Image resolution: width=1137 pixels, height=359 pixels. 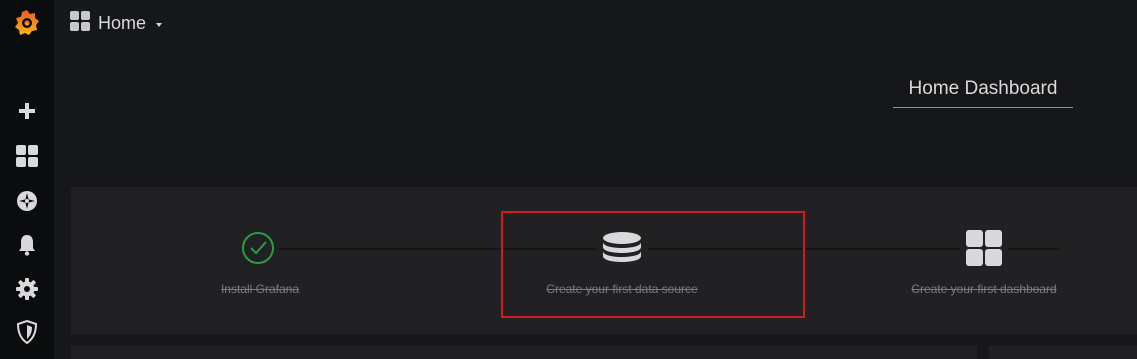 What do you see at coordinates (27, 201) in the screenshot?
I see `explore-compass-icon` at bounding box center [27, 201].